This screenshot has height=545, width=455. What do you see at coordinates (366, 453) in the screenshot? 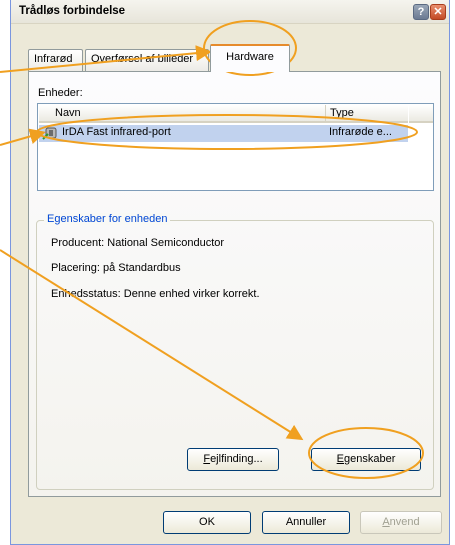
I see `highlight-ellipse-properties-button` at bounding box center [366, 453].